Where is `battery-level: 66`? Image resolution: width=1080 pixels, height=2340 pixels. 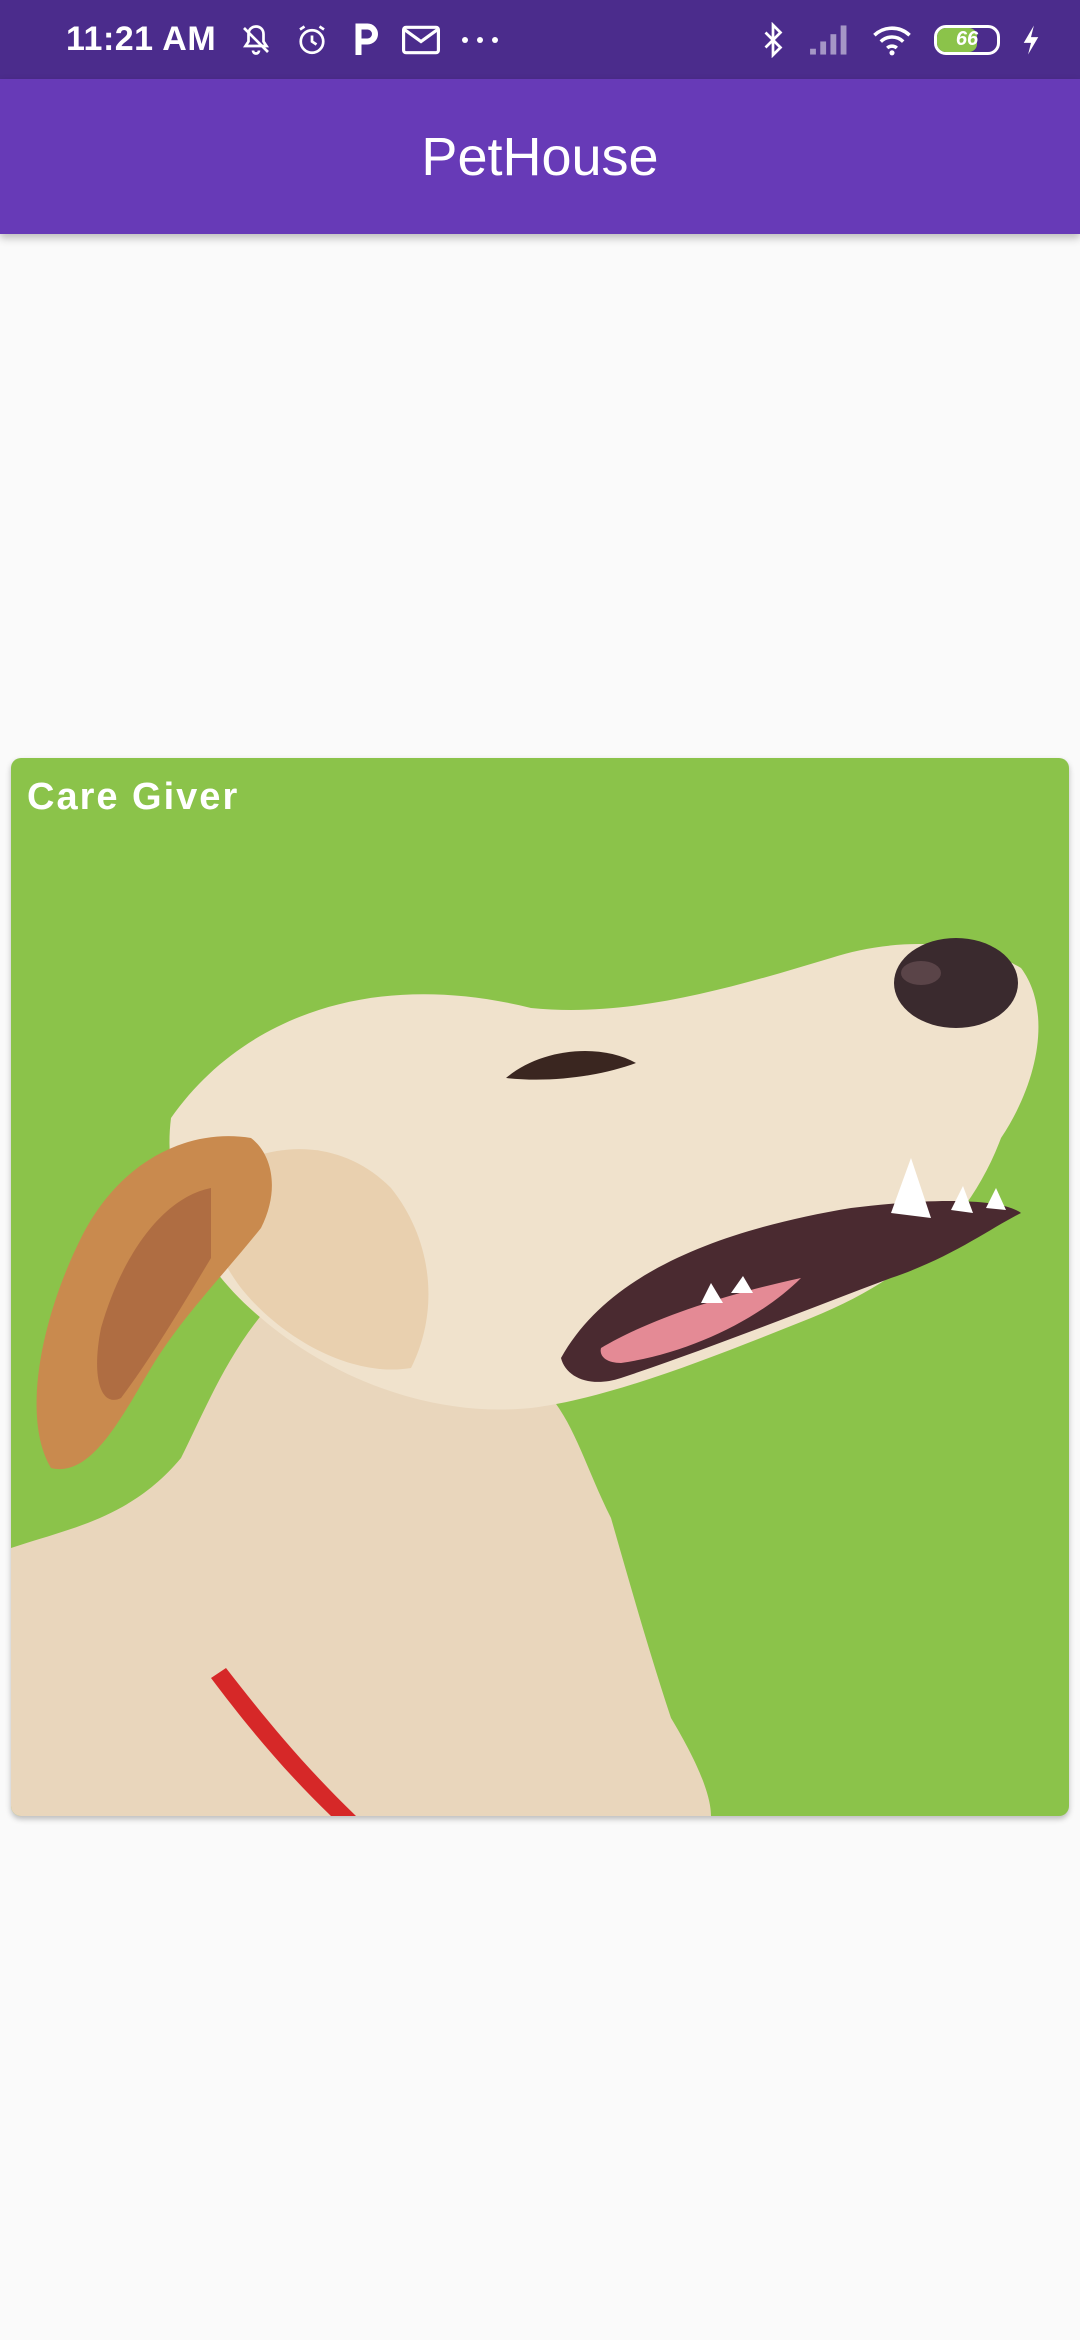
battery-level: 66 is located at coordinates (967, 39).